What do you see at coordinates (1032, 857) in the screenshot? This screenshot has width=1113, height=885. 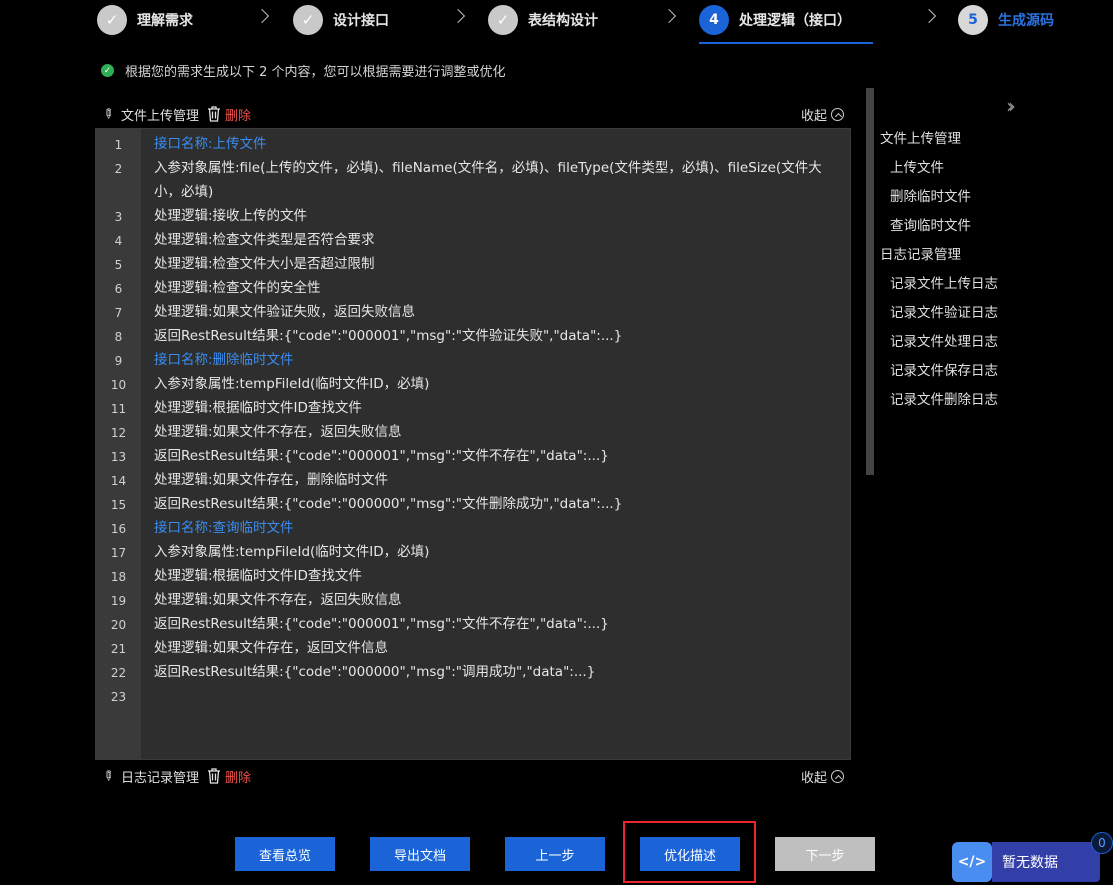 I see `code-assistant-widget: </> 暂无数据 0` at bounding box center [1032, 857].